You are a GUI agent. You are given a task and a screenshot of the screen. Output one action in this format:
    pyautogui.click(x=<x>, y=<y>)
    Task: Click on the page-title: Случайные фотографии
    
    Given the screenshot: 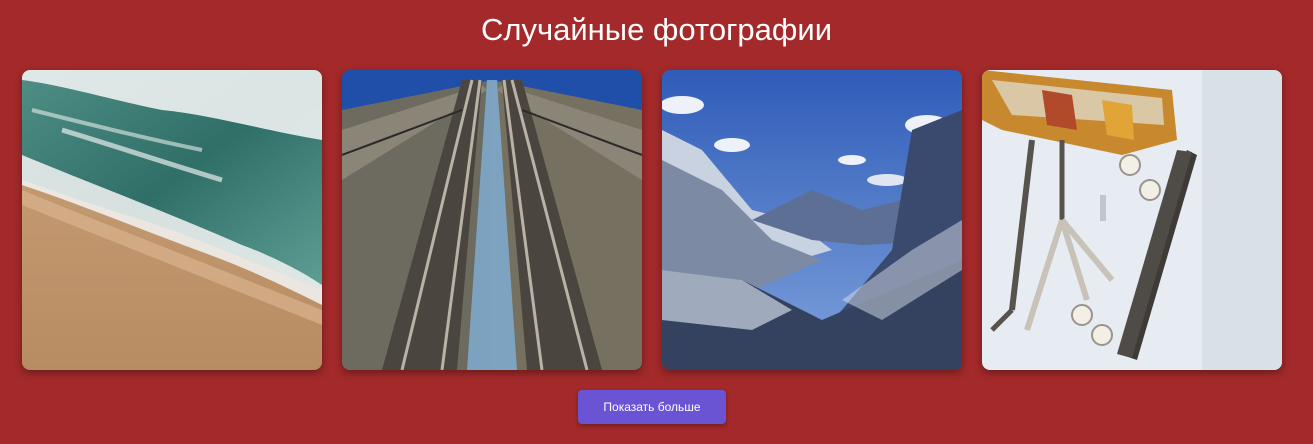 What is the action you would take?
    pyautogui.click(x=656, y=29)
    